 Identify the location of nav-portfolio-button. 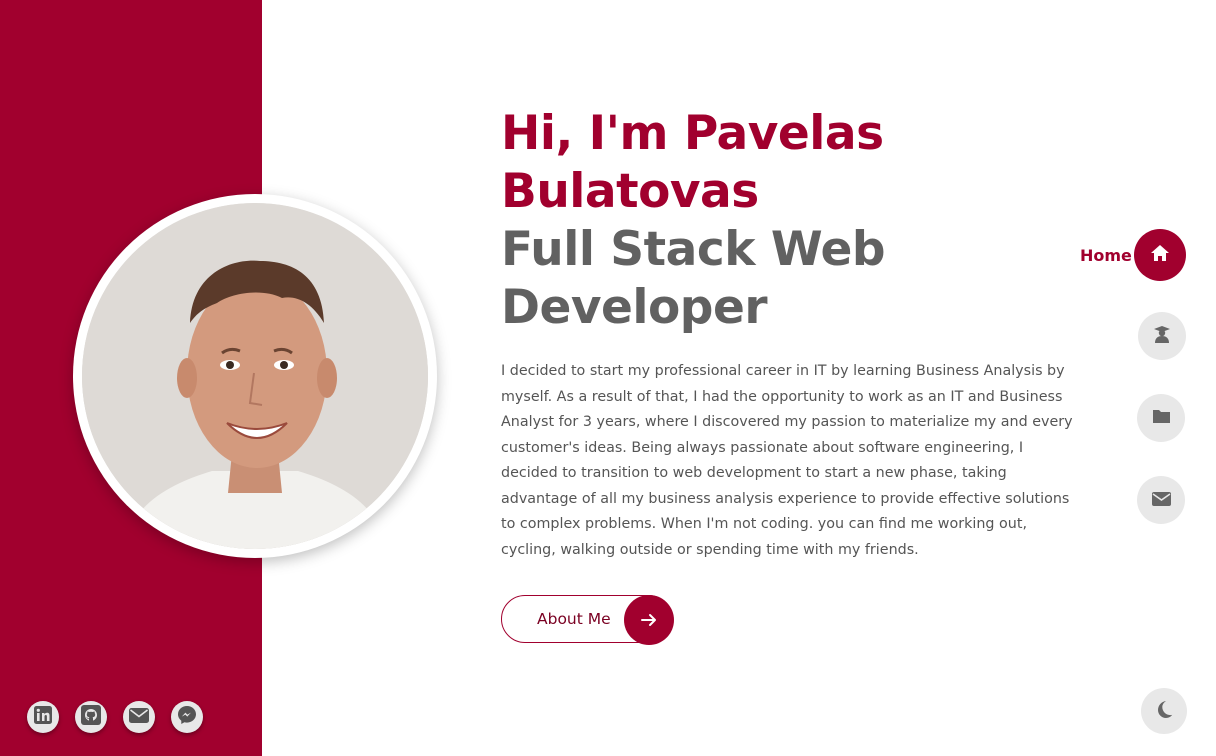
(1161, 418).